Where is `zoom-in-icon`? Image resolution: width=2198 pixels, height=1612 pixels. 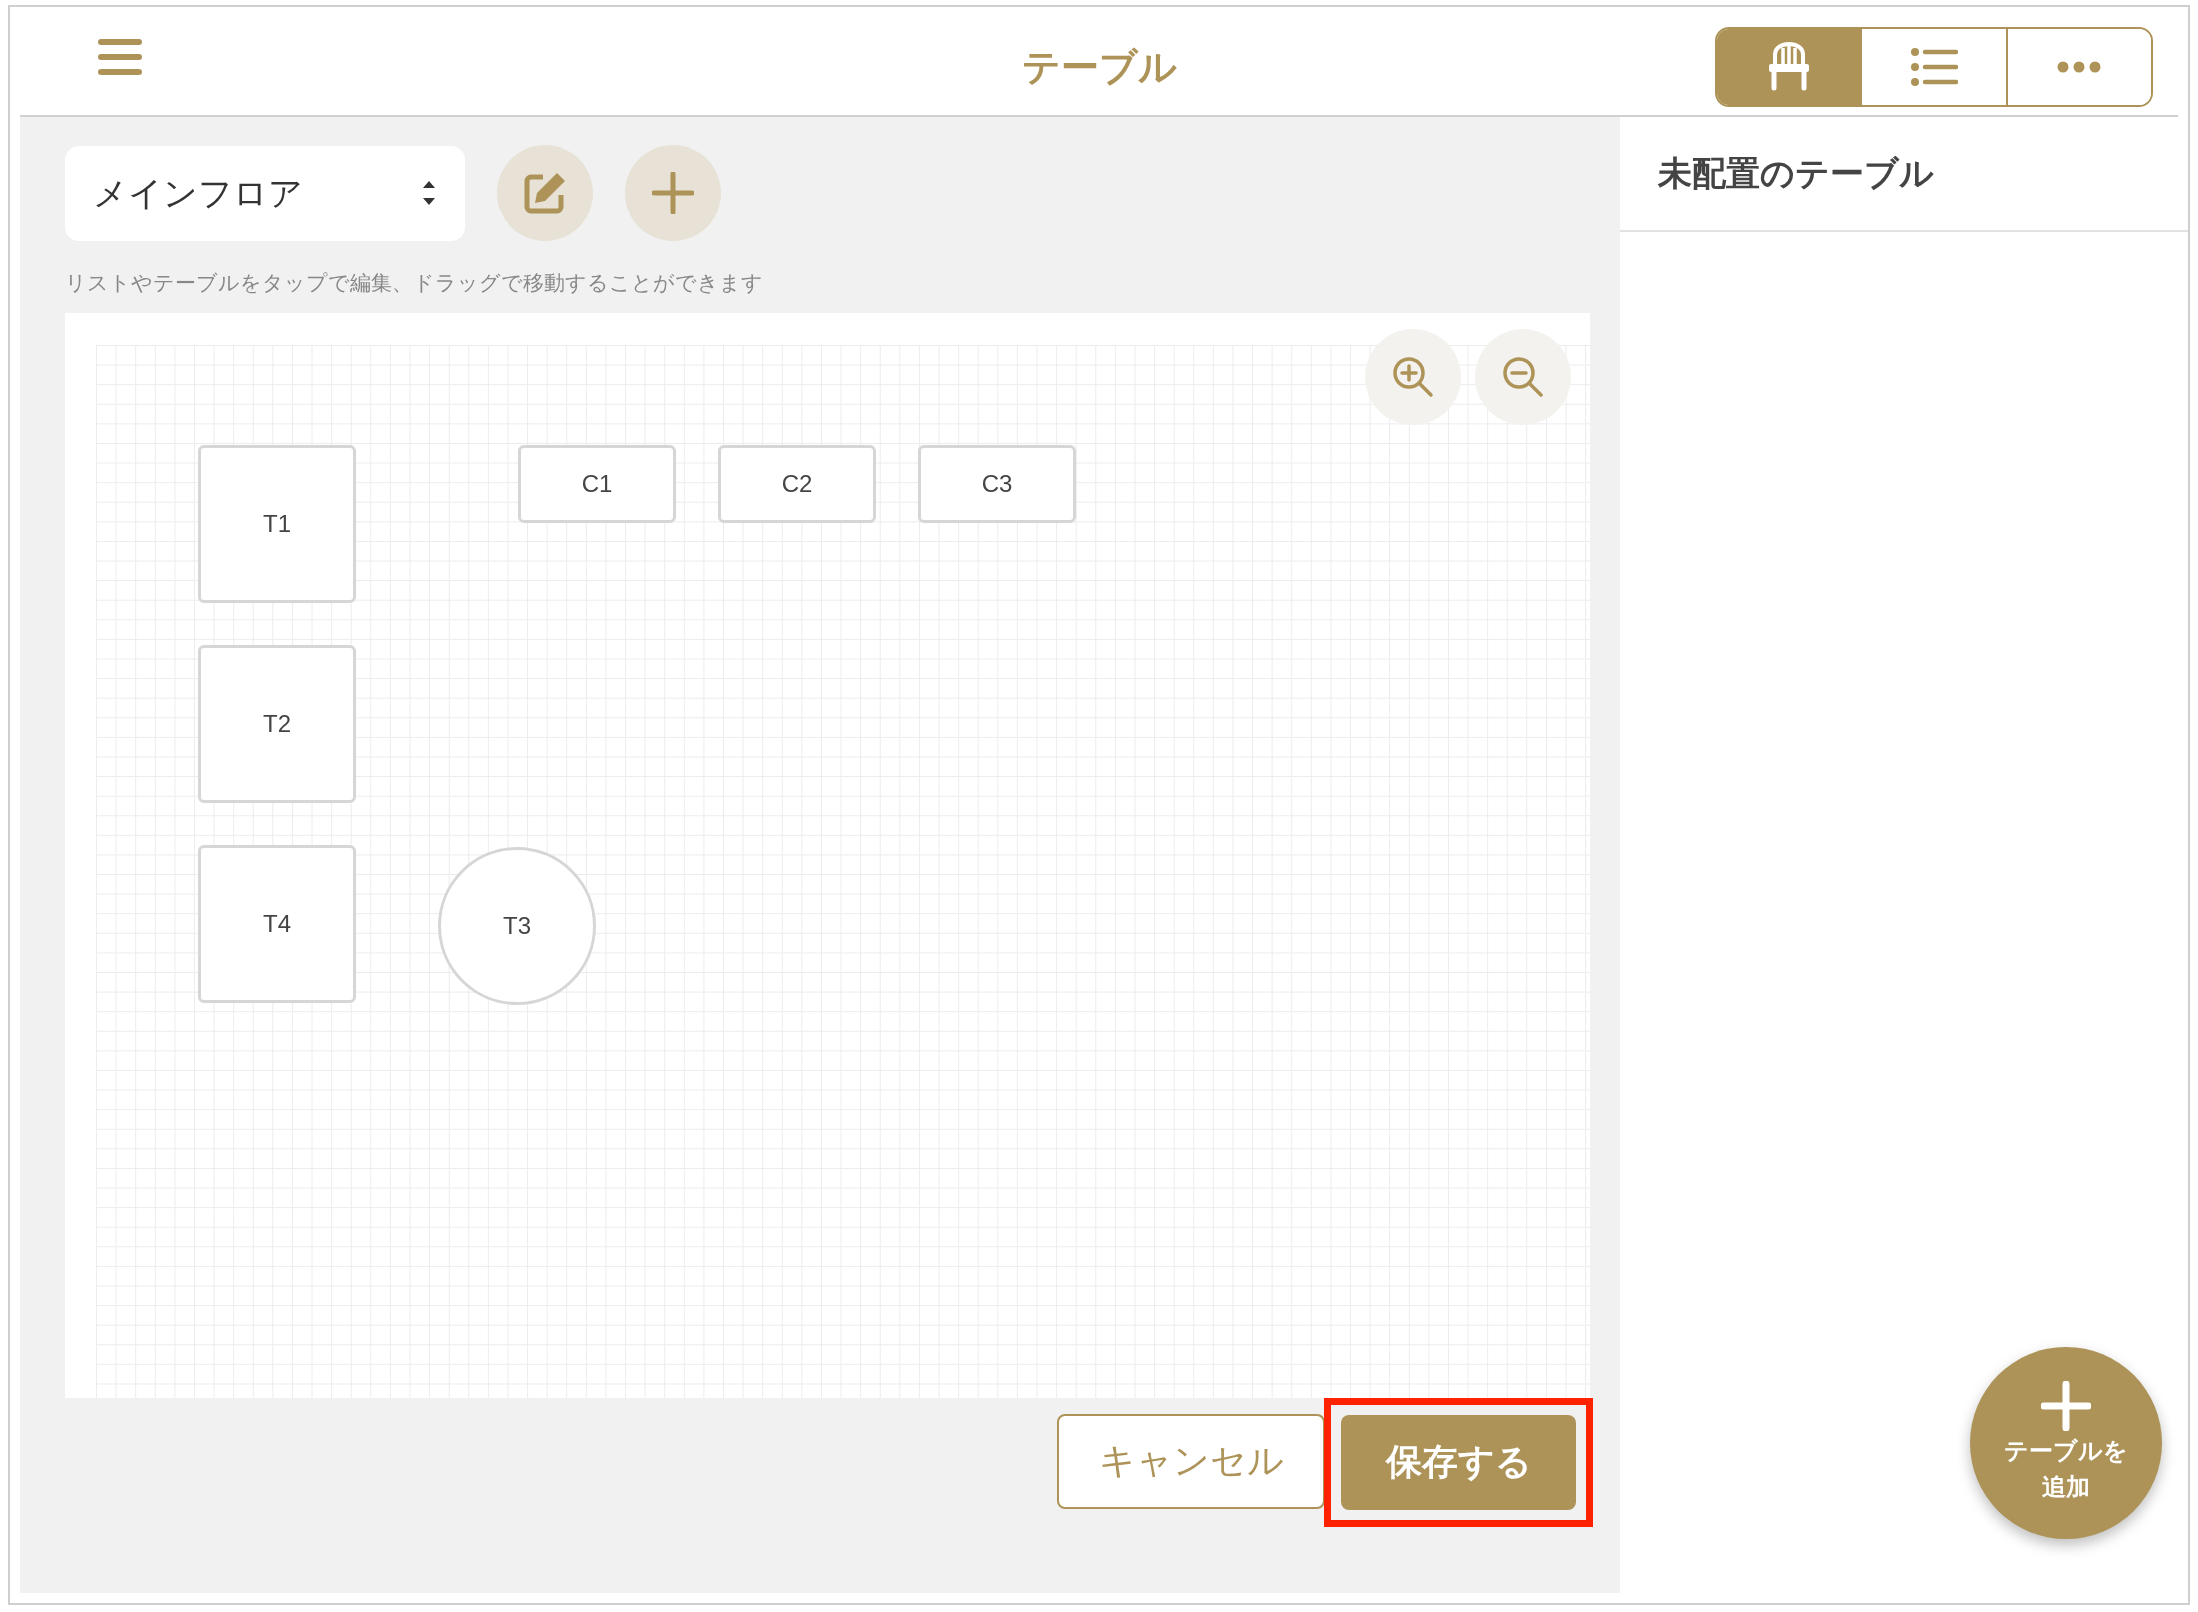 zoom-in-icon is located at coordinates (1413, 376).